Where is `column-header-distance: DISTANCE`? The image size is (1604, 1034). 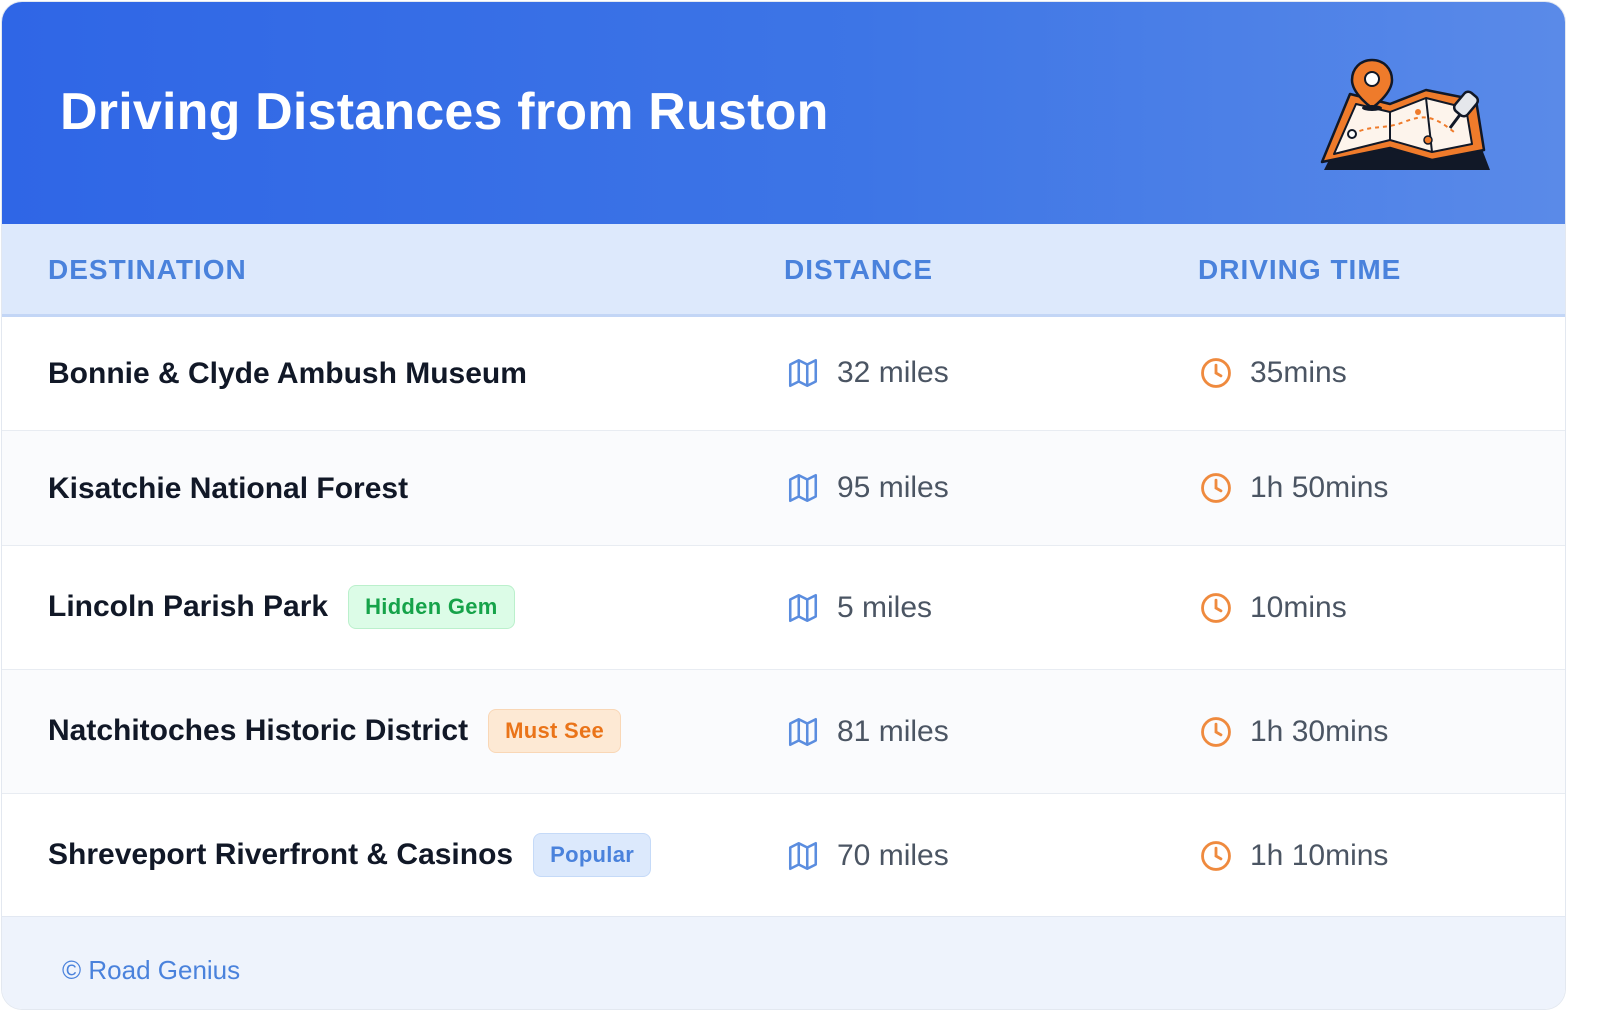 column-header-distance: DISTANCE is located at coordinates (858, 270).